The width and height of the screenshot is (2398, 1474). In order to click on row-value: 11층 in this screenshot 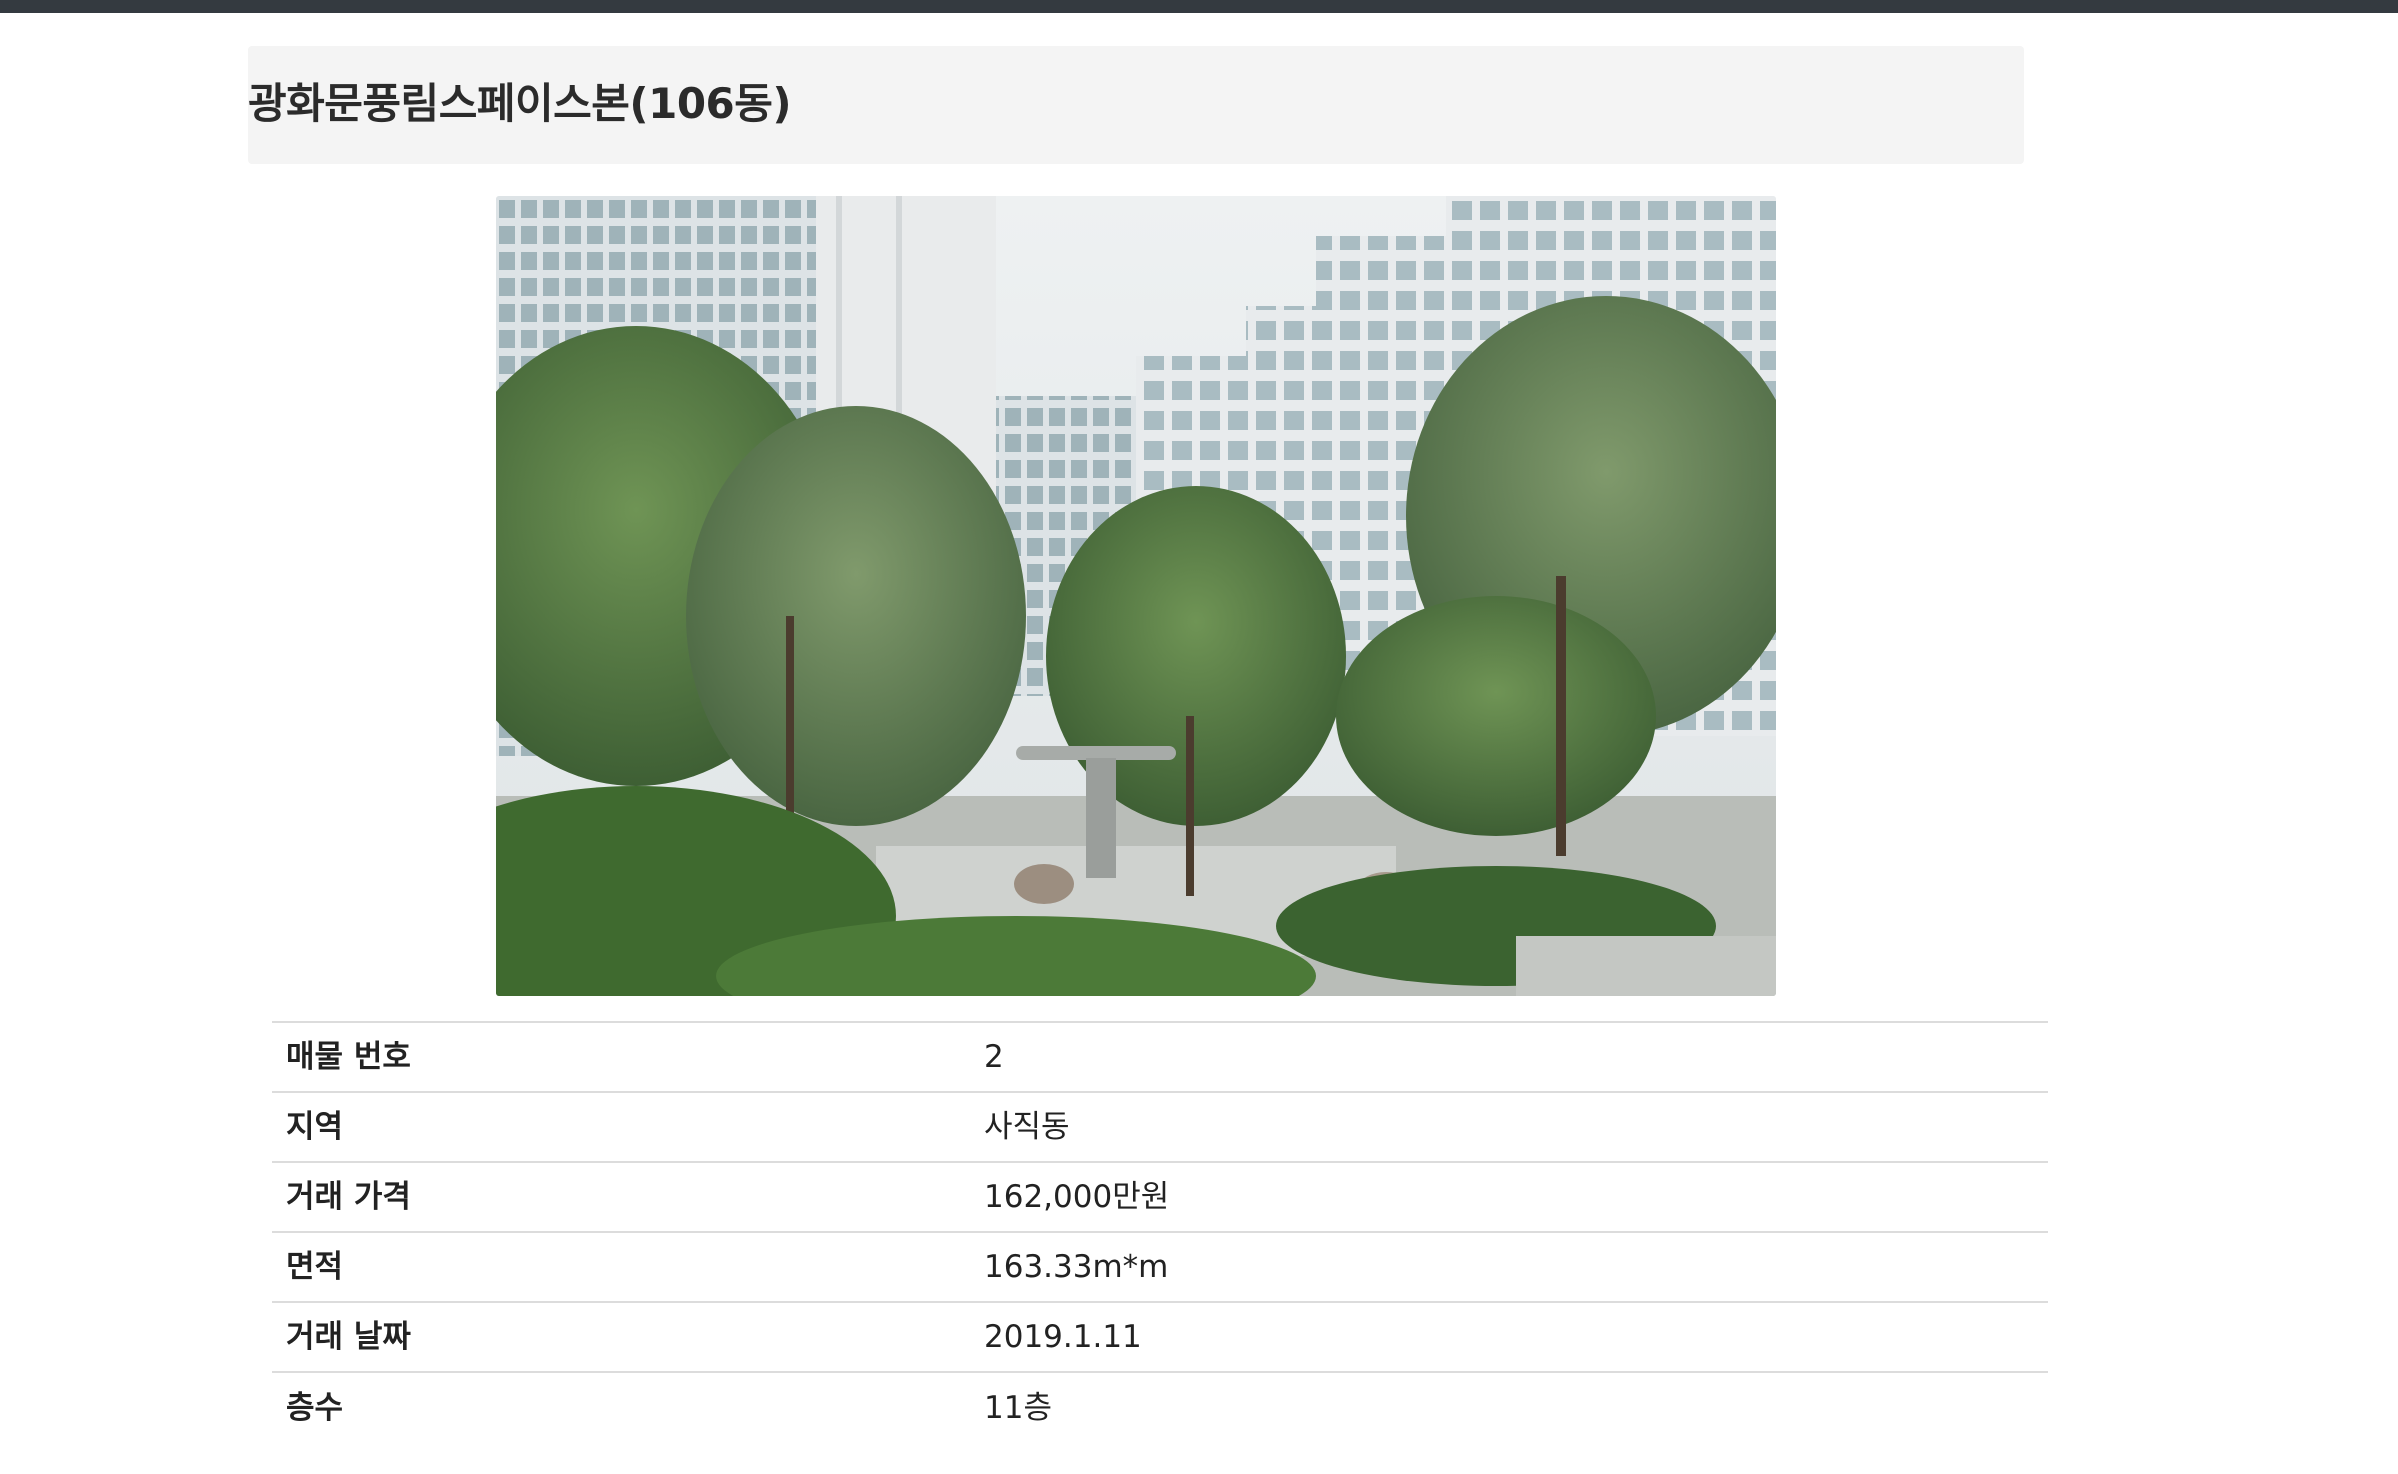, I will do `click(1516, 1406)`.